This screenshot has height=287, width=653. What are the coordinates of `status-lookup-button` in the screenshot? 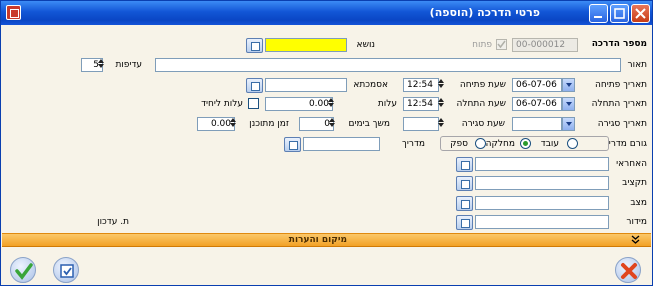 It's located at (464, 203).